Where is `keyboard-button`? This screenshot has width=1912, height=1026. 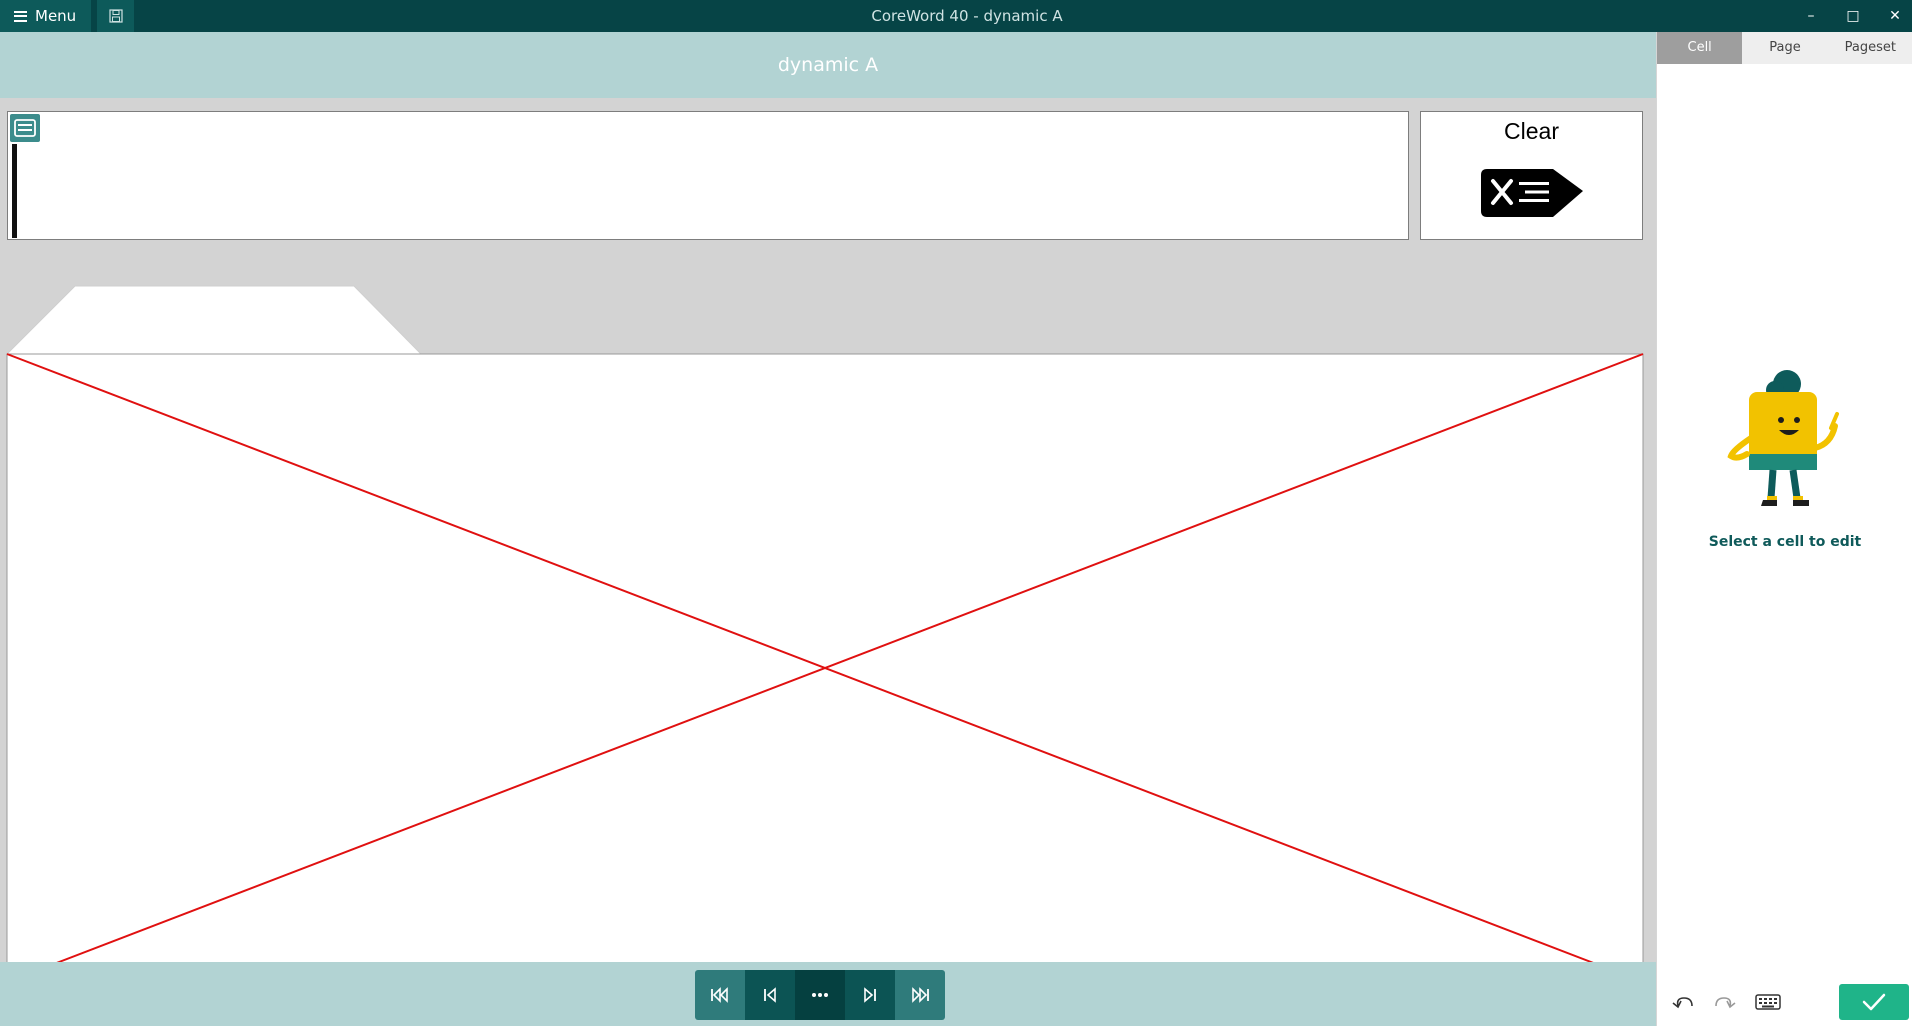 keyboard-button is located at coordinates (1768, 1002).